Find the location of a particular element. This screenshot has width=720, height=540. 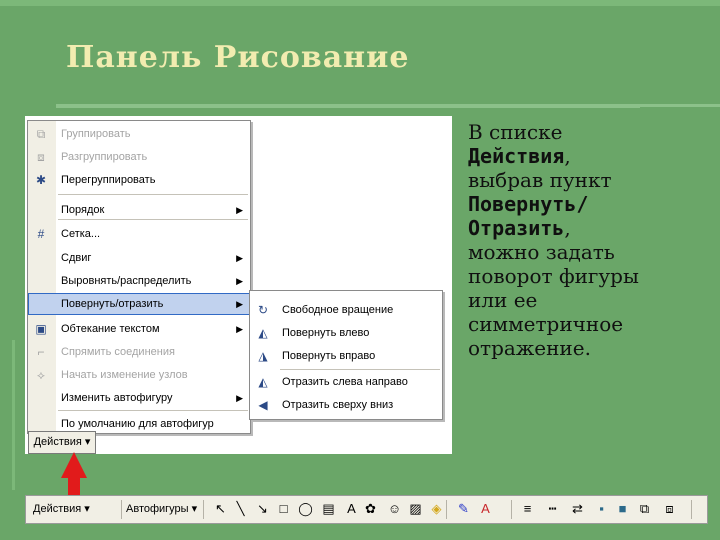

submenu-item: ↻ Свободное вращение is located at coordinates (346, 310).